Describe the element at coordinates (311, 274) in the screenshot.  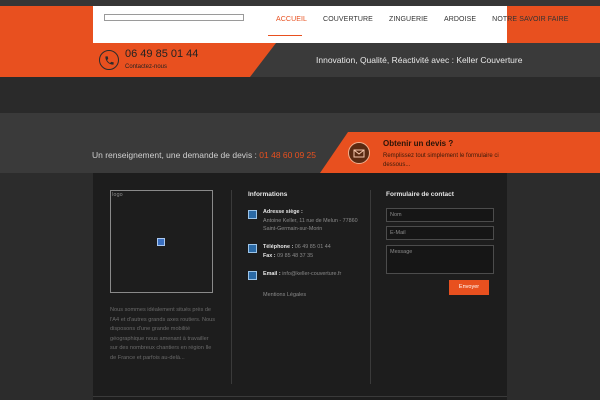
I see `email-value: info@keller-couverture.fr` at that location.